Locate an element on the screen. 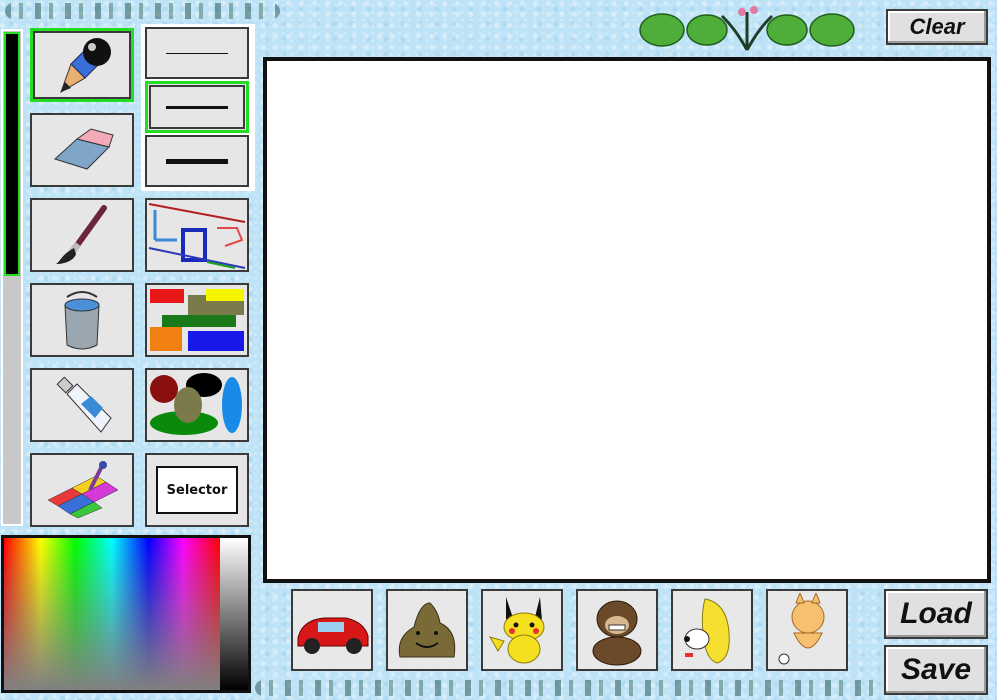  line-width-thick is located at coordinates (197, 161).